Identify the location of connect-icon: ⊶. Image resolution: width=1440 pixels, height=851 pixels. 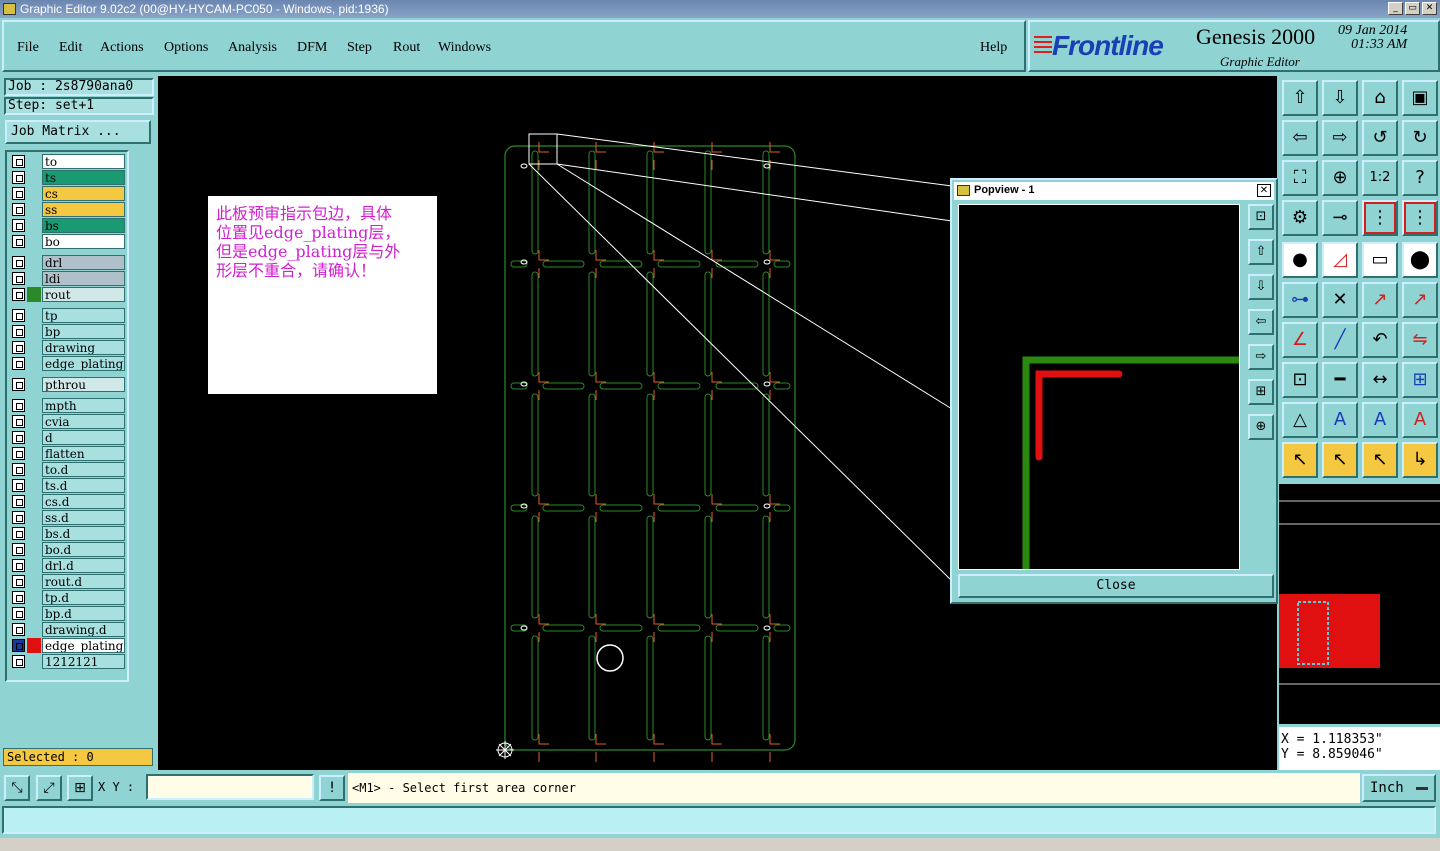
(1300, 300).